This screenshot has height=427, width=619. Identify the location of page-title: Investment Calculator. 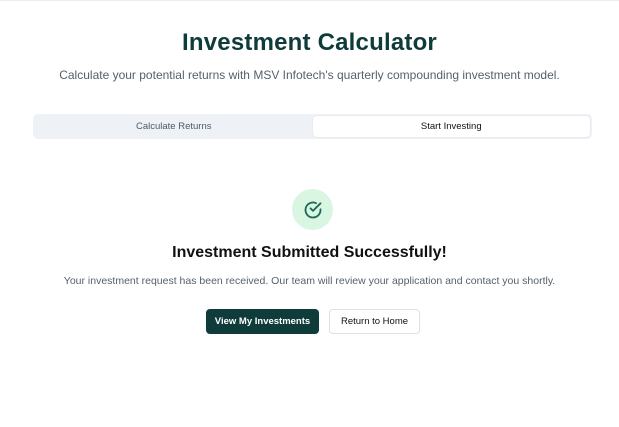
(309, 42).